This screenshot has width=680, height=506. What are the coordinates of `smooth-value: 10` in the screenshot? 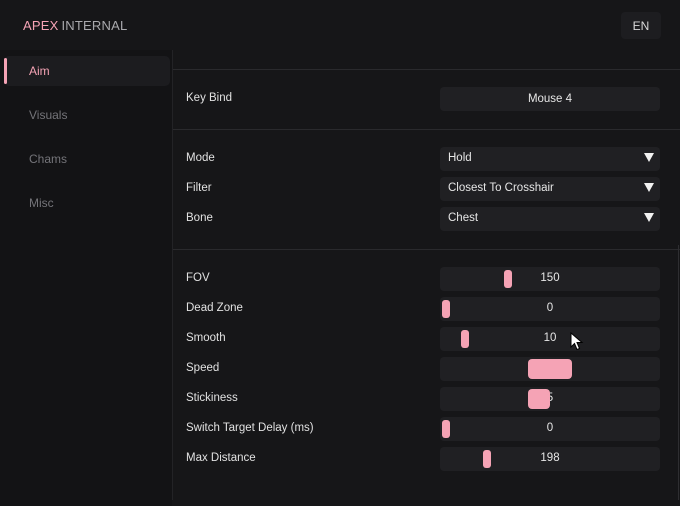 It's located at (550, 338).